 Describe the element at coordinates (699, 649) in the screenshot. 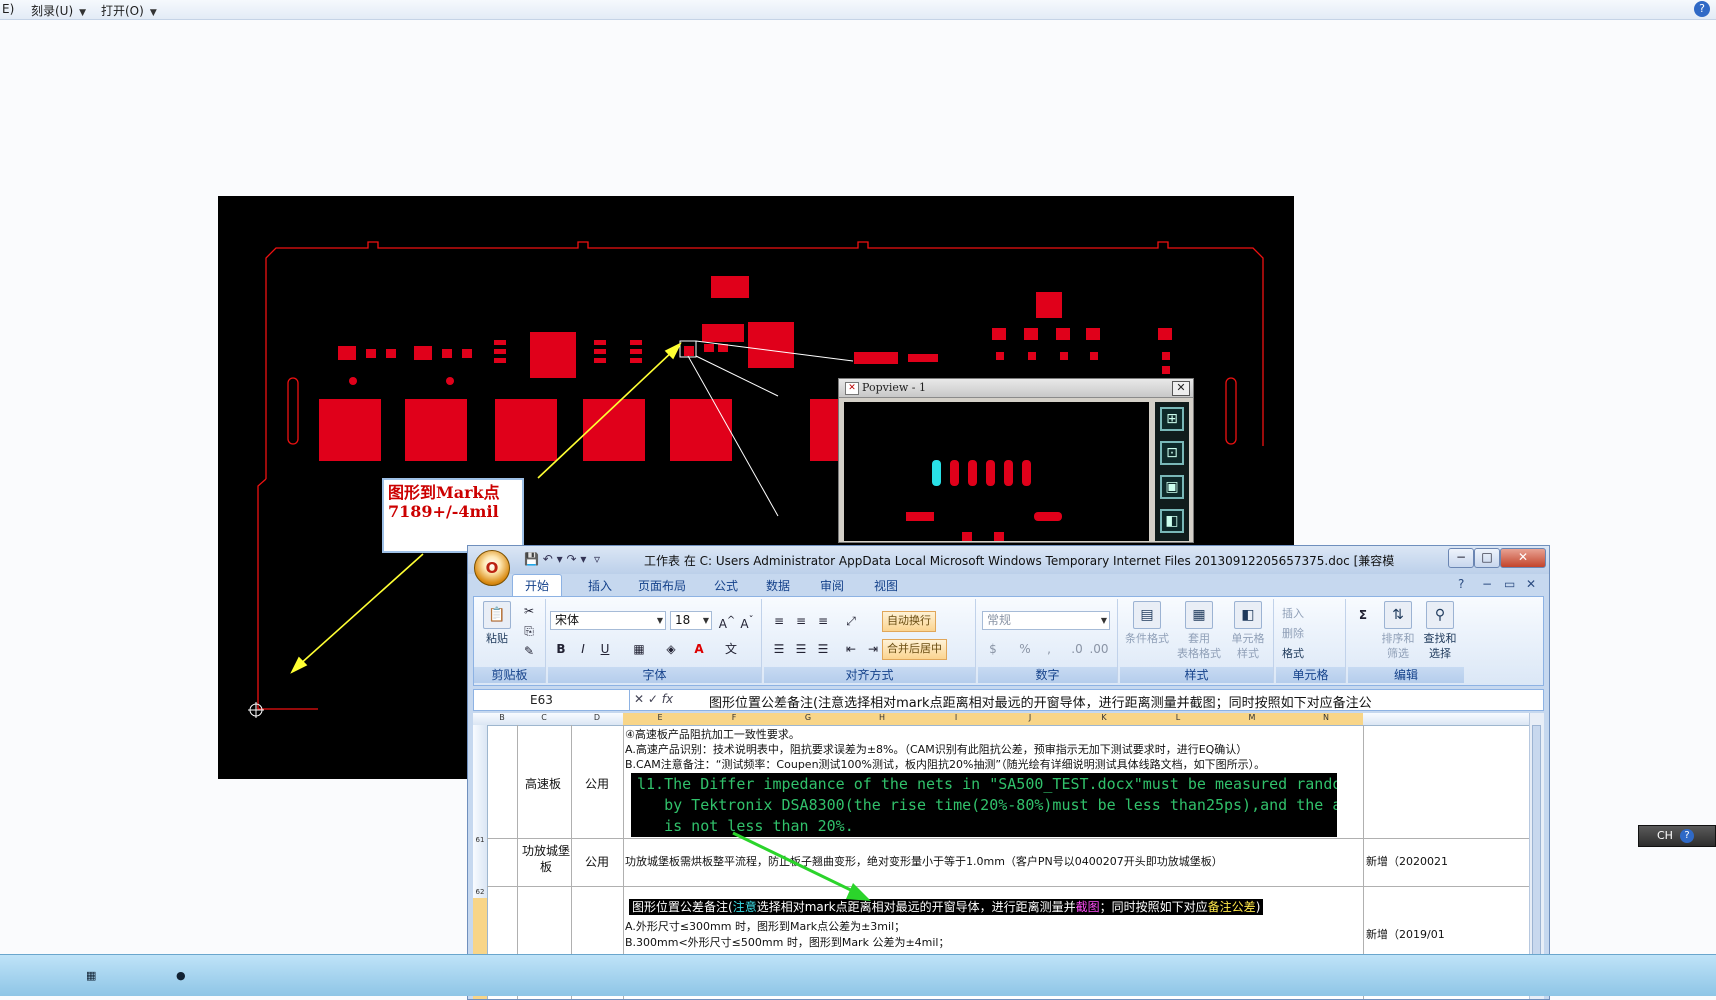

I see `font-color-icon: A` at that location.